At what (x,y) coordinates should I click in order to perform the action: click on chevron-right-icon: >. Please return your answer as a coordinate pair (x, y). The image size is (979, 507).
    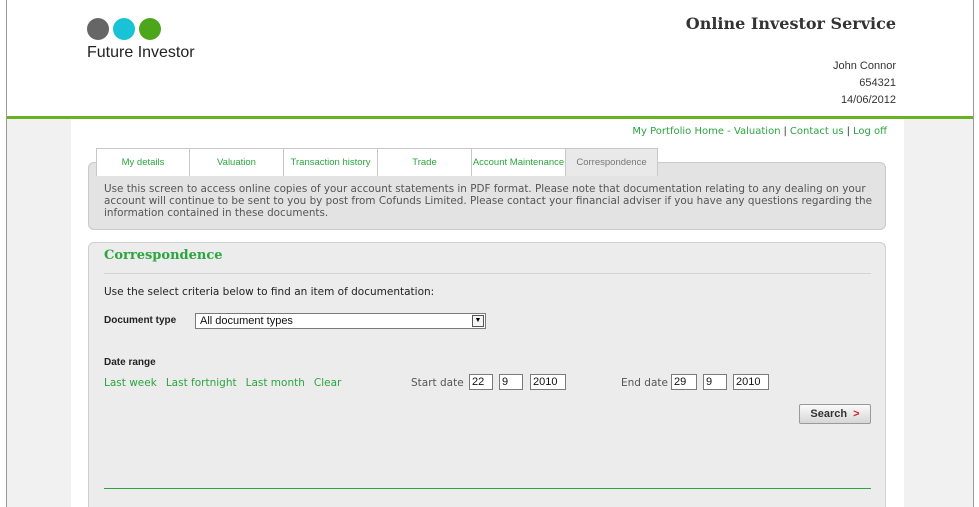
    Looking at the image, I should click on (856, 414).